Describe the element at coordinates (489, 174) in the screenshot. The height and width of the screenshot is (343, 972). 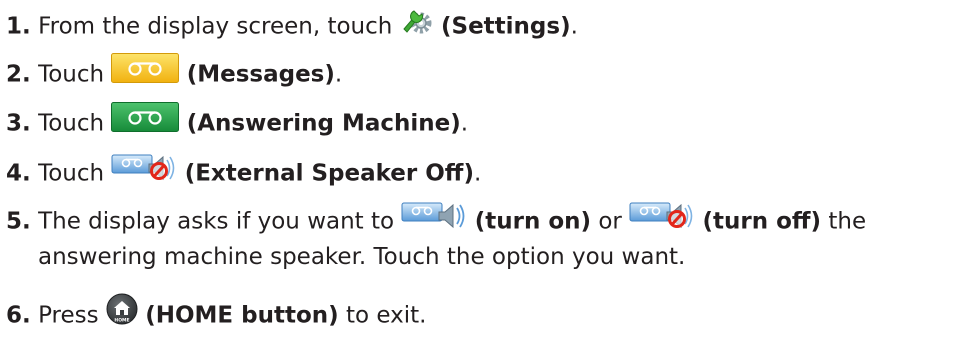
I see `step-4: 4. Touch (External Speaker Off).` at that location.